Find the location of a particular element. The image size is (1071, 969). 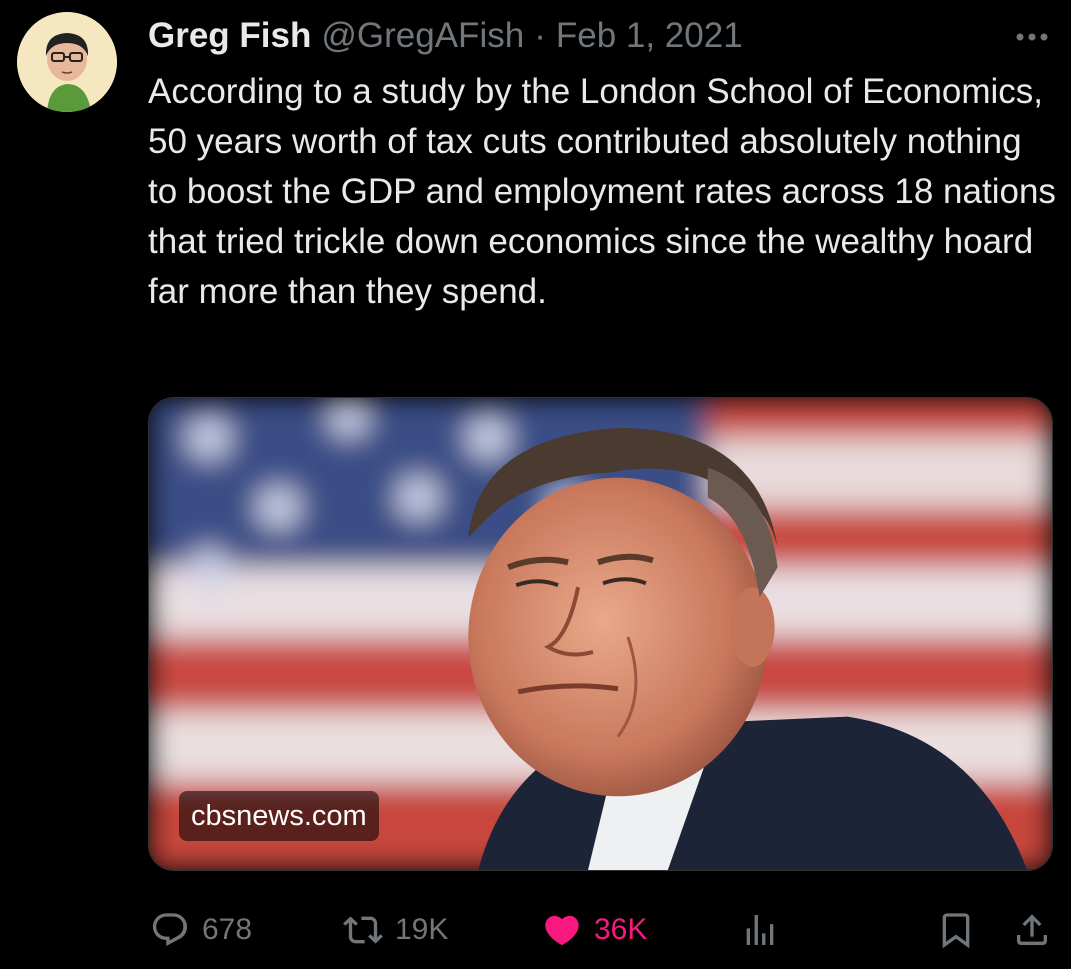

display-name: Greg Fish is located at coordinates (229, 36).